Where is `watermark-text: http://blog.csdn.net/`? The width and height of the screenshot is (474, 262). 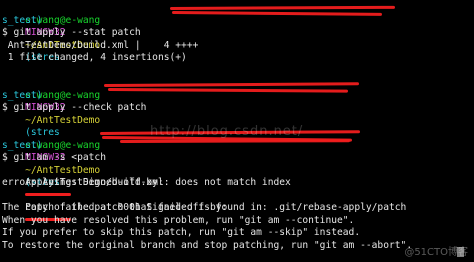
watermark-text: http://blog.csdn.net/ is located at coordinates (227, 131).